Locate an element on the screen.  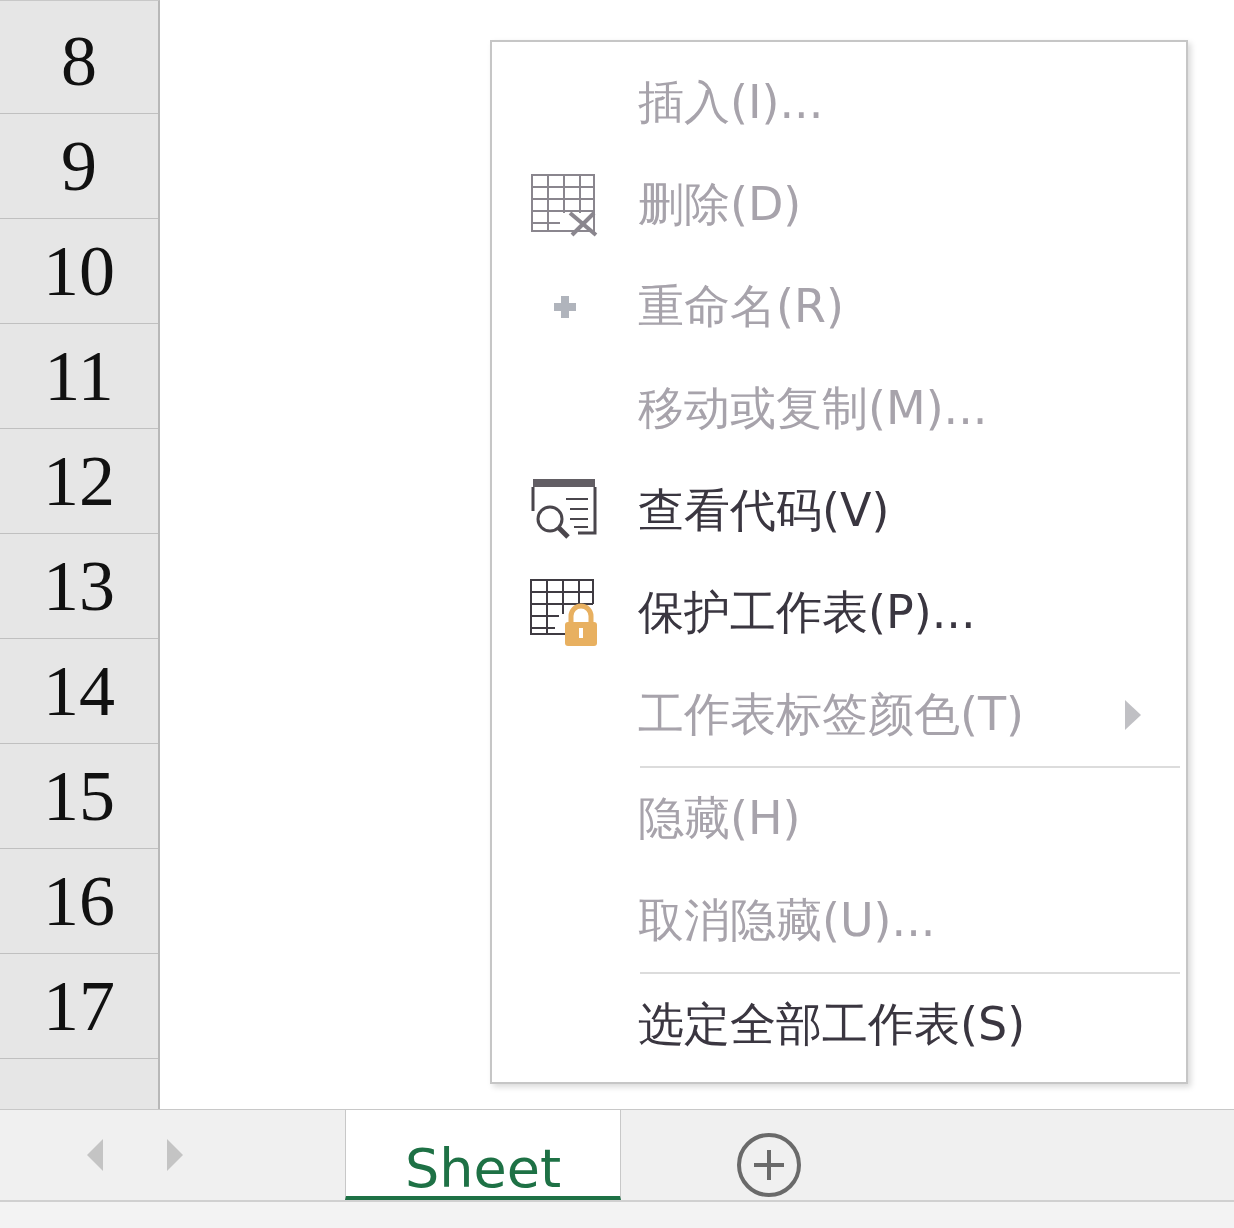
row-header: 16 is located at coordinates (79, 901).